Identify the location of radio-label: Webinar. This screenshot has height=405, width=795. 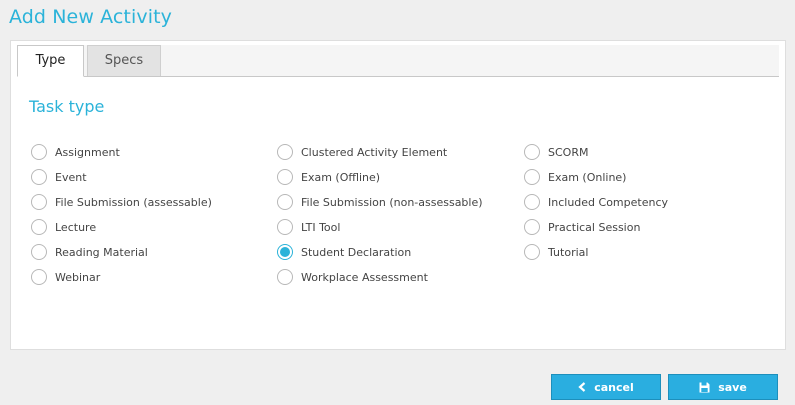
(78, 277).